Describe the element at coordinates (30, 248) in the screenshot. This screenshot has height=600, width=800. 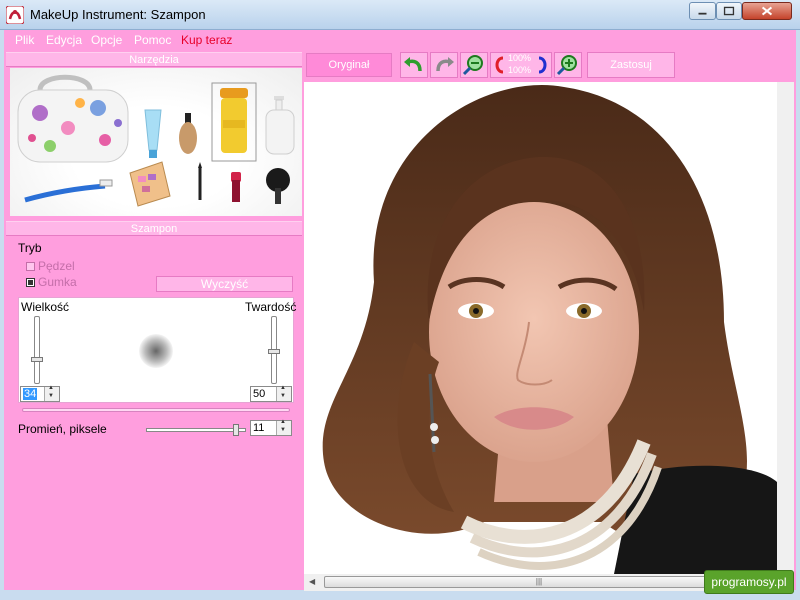
I see `mode-label: Tryb` at that location.